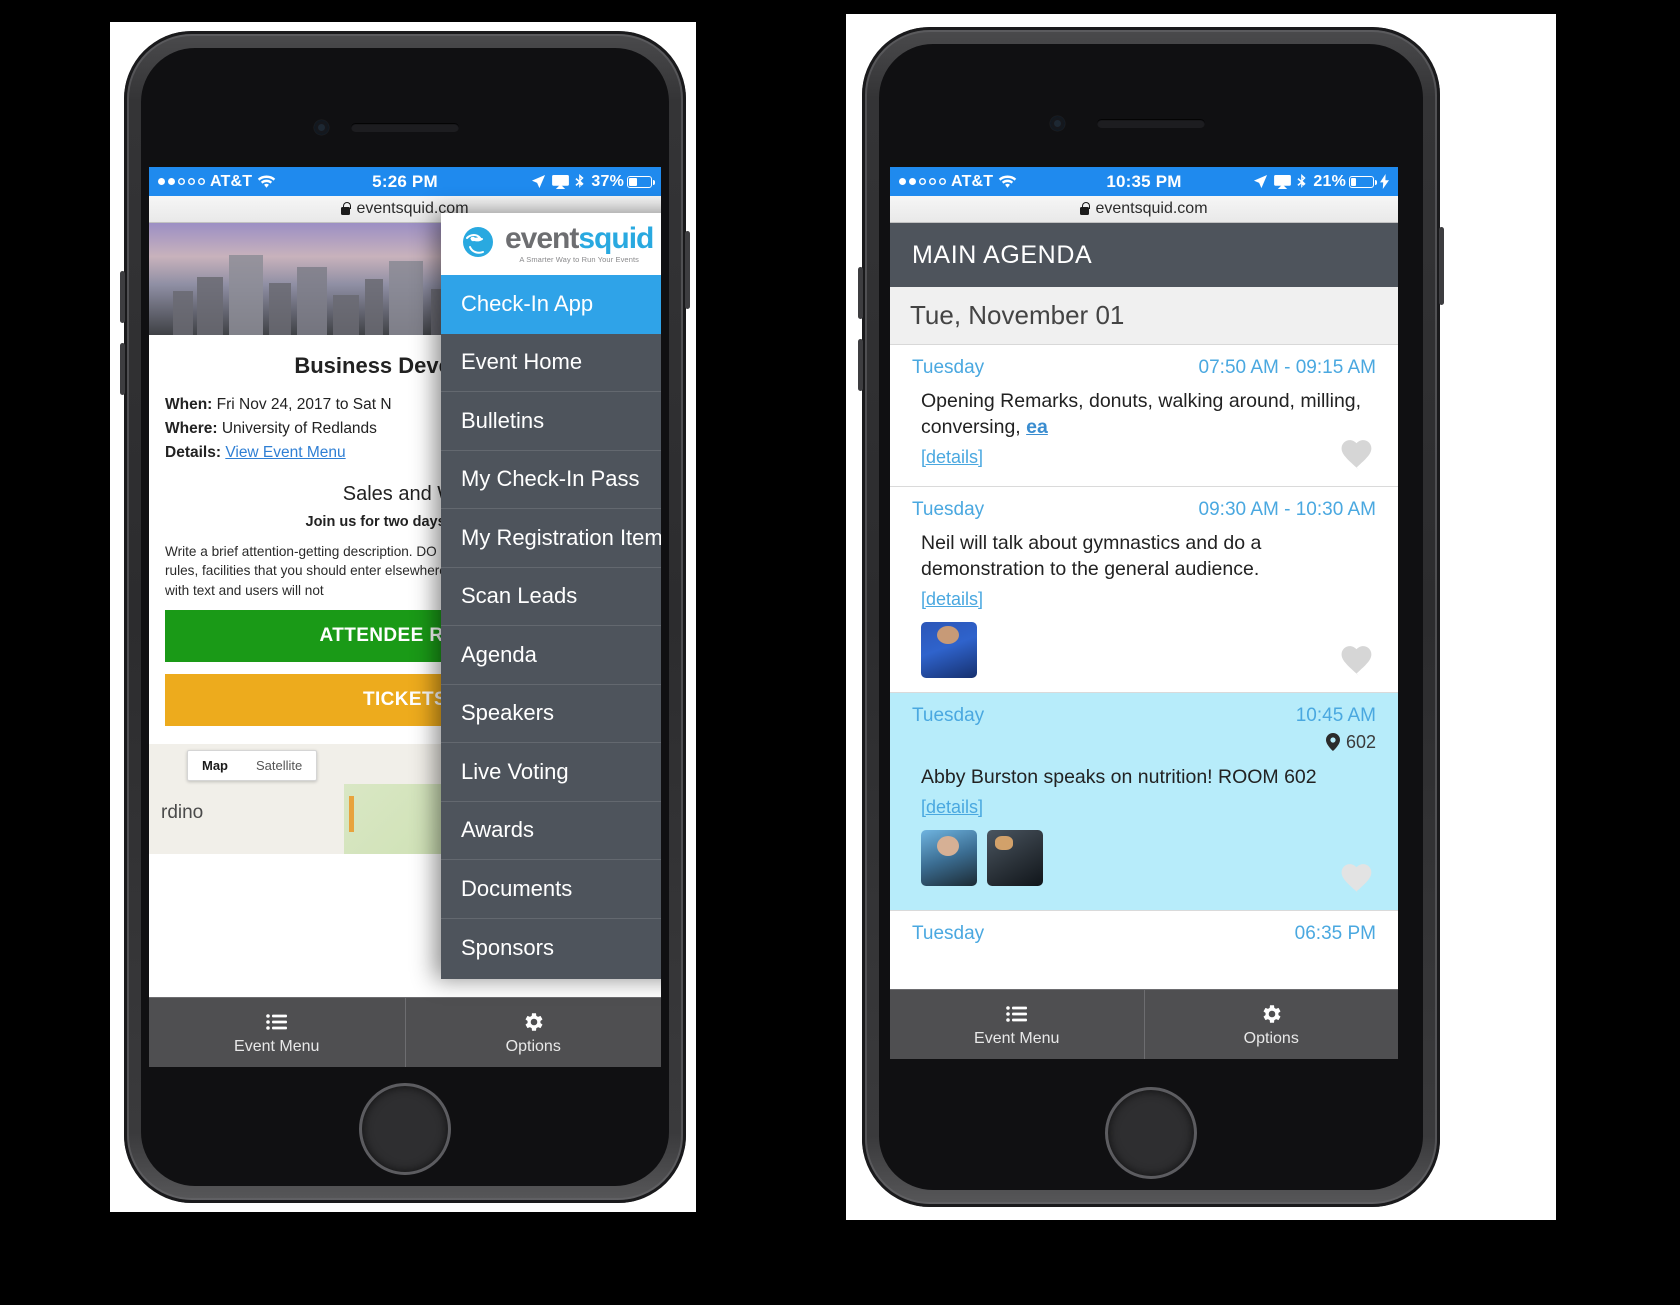 This screenshot has height=1305, width=1680. I want to click on right-status-right: 21%, so click(1321, 182).